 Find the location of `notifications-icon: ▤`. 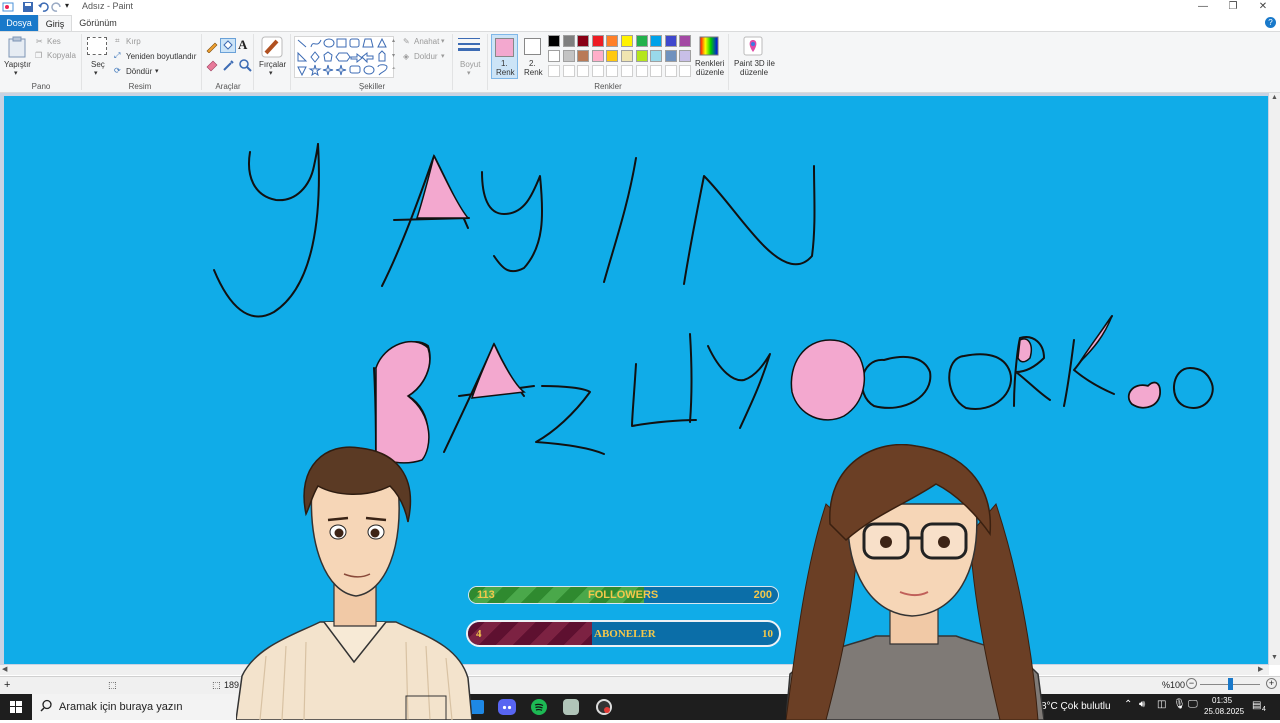

notifications-icon: ▤ is located at coordinates (1256, 705).